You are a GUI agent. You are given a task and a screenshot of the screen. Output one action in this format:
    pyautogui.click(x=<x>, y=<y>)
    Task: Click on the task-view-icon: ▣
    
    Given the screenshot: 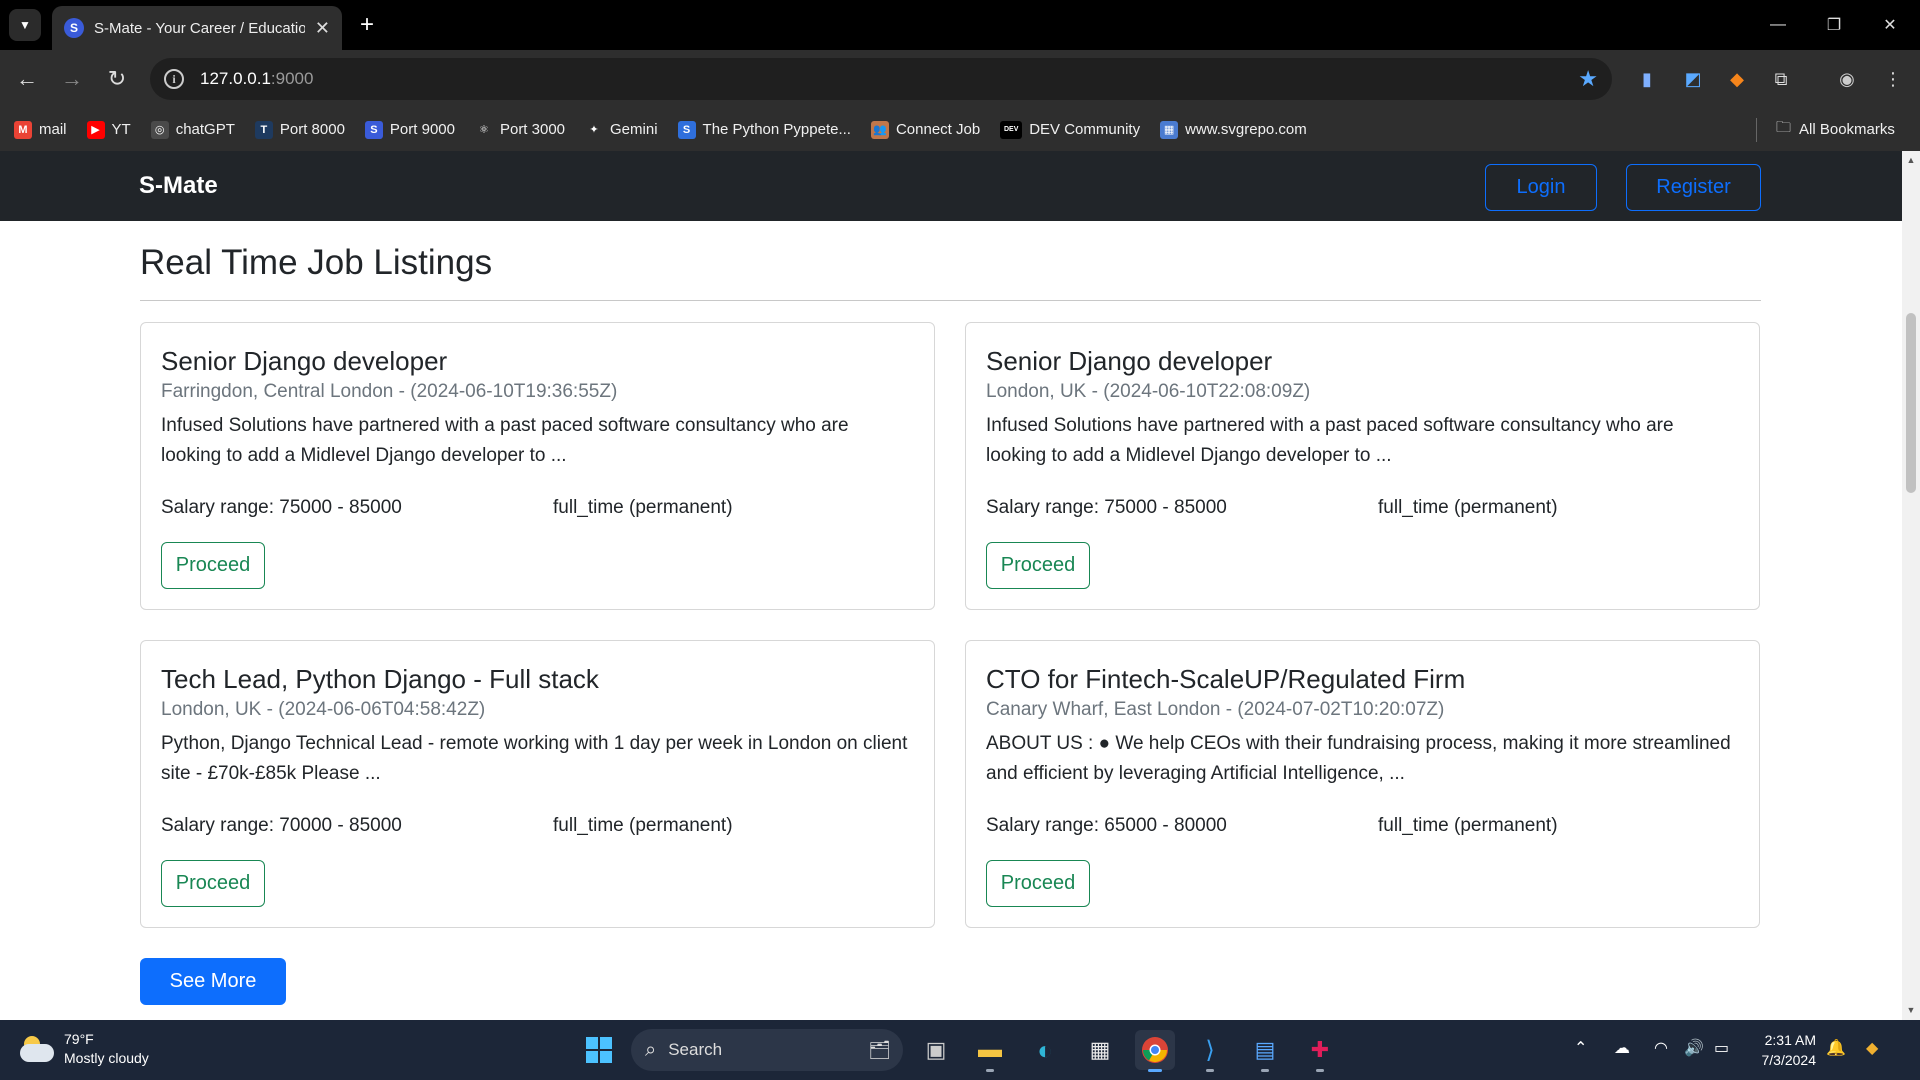 What is the action you would take?
    pyautogui.click(x=936, y=1050)
    